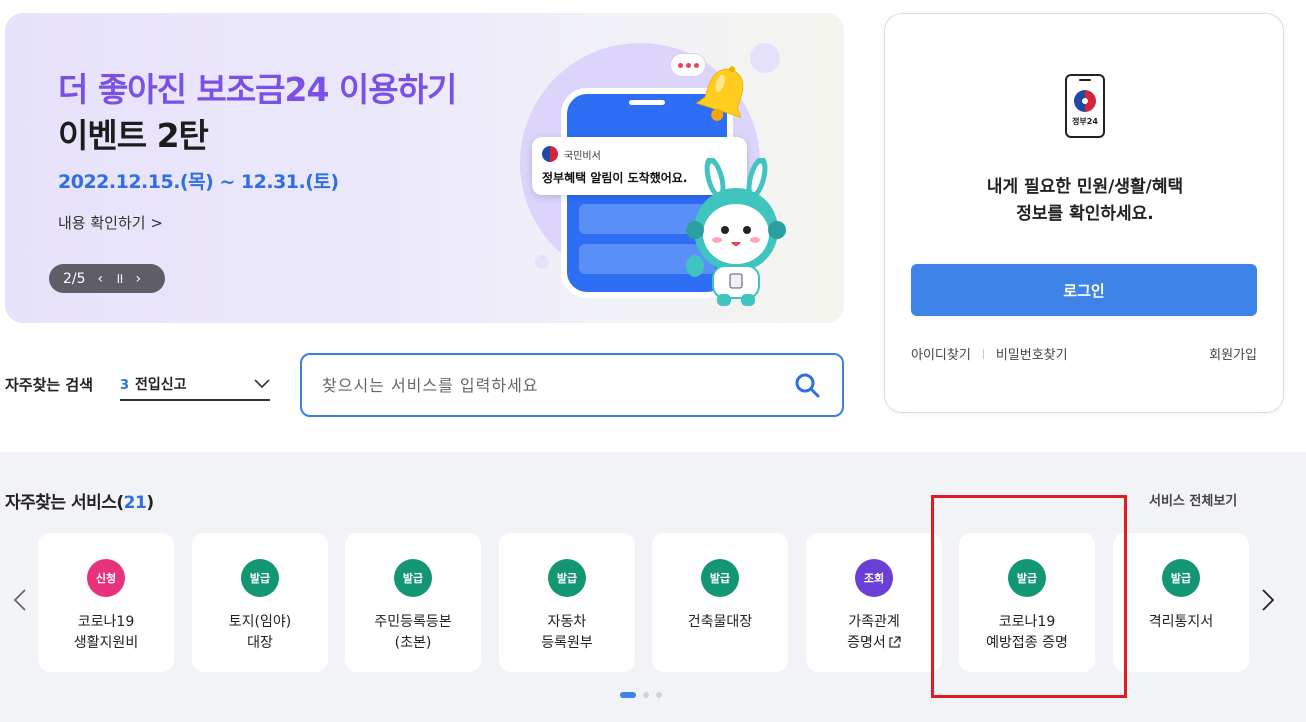 This screenshot has width=1306, height=722. What do you see at coordinates (895, 642) in the screenshot?
I see `external-link-icon` at bounding box center [895, 642].